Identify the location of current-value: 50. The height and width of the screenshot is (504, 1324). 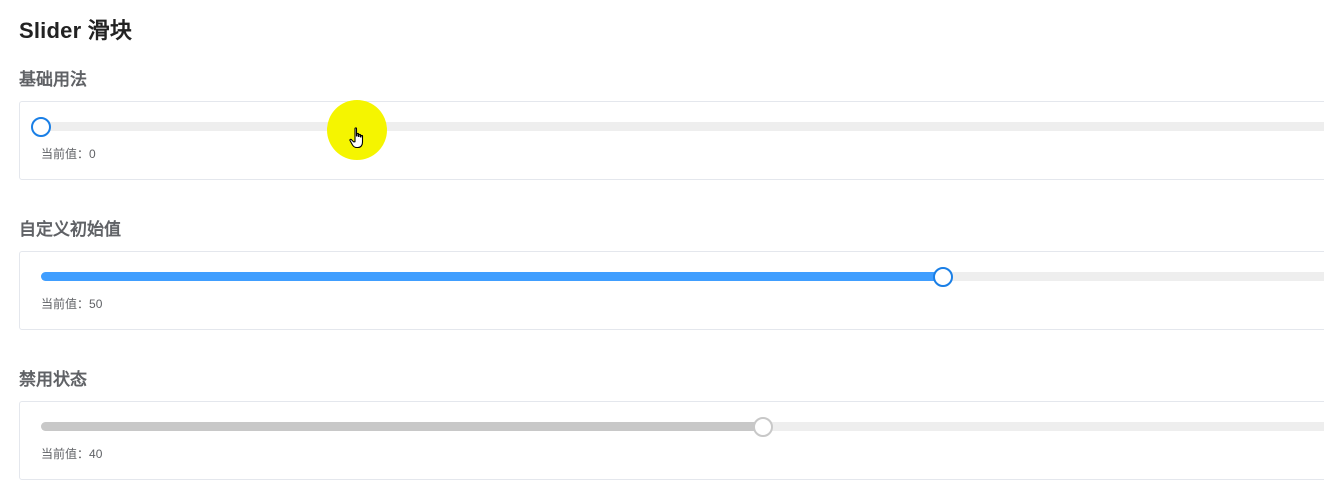
(96, 304).